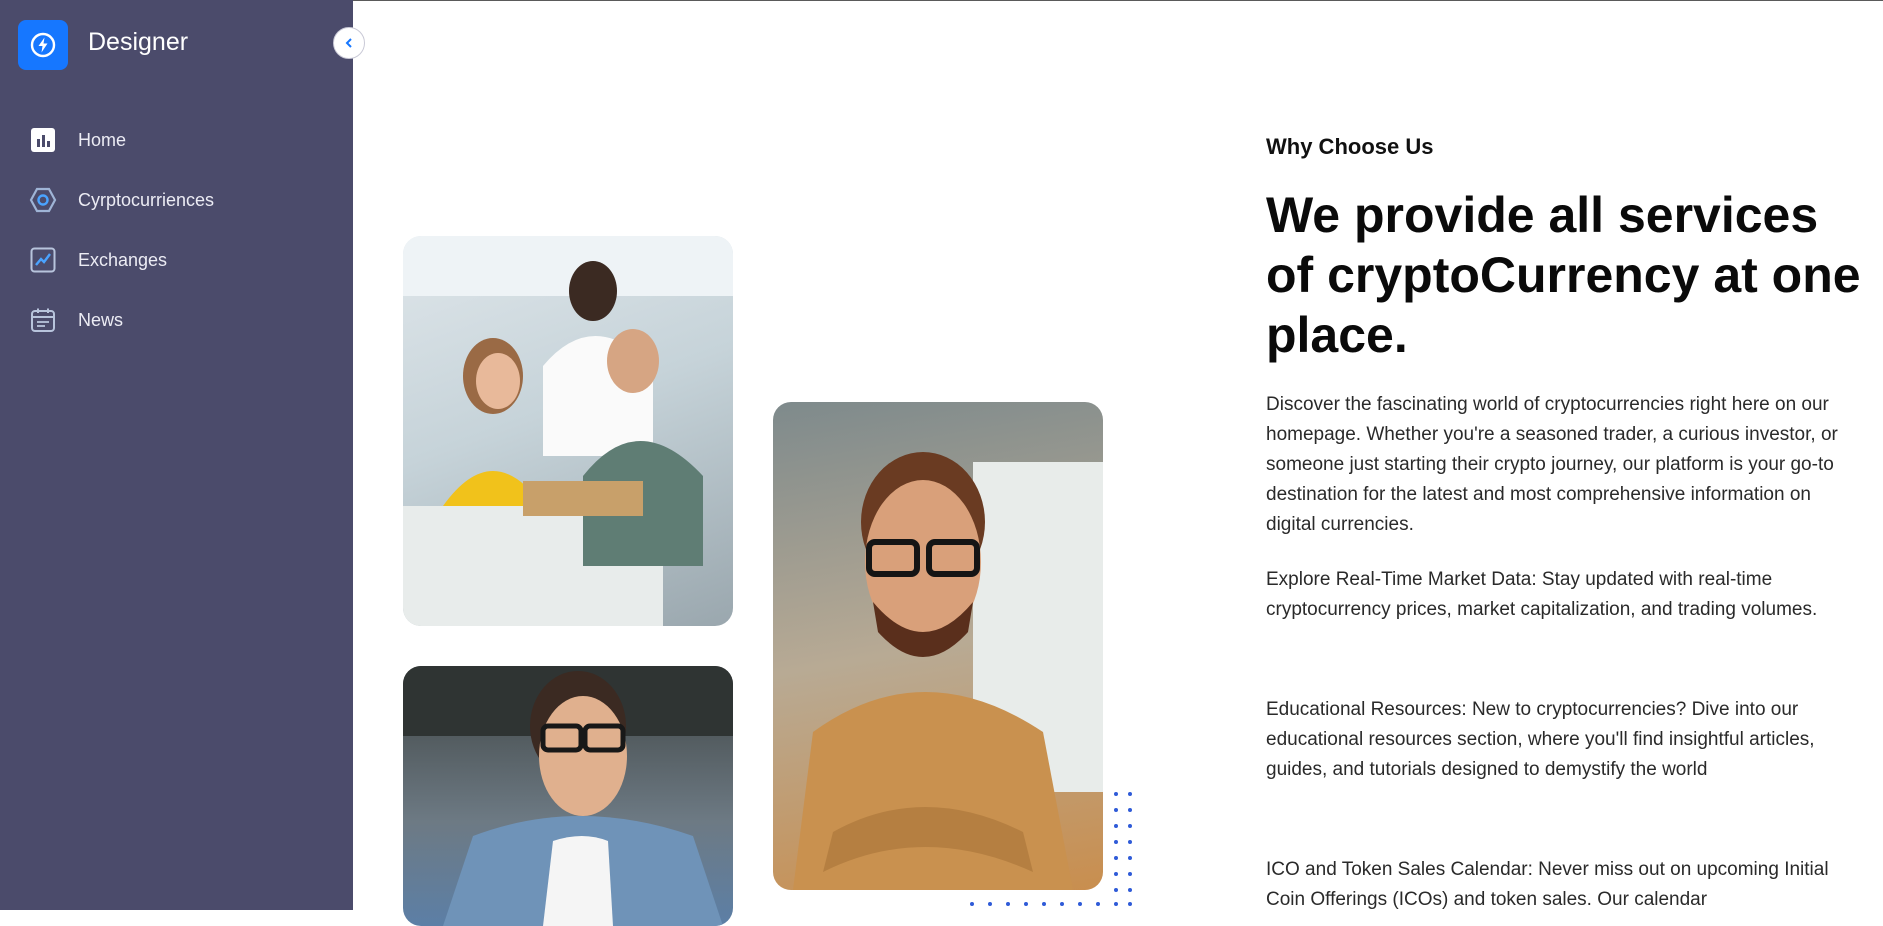 Image resolution: width=1883 pixels, height=926 pixels. What do you see at coordinates (101, 319) in the screenshot?
I see `sidebar-item-label: News` at bounding box center [101, 319].